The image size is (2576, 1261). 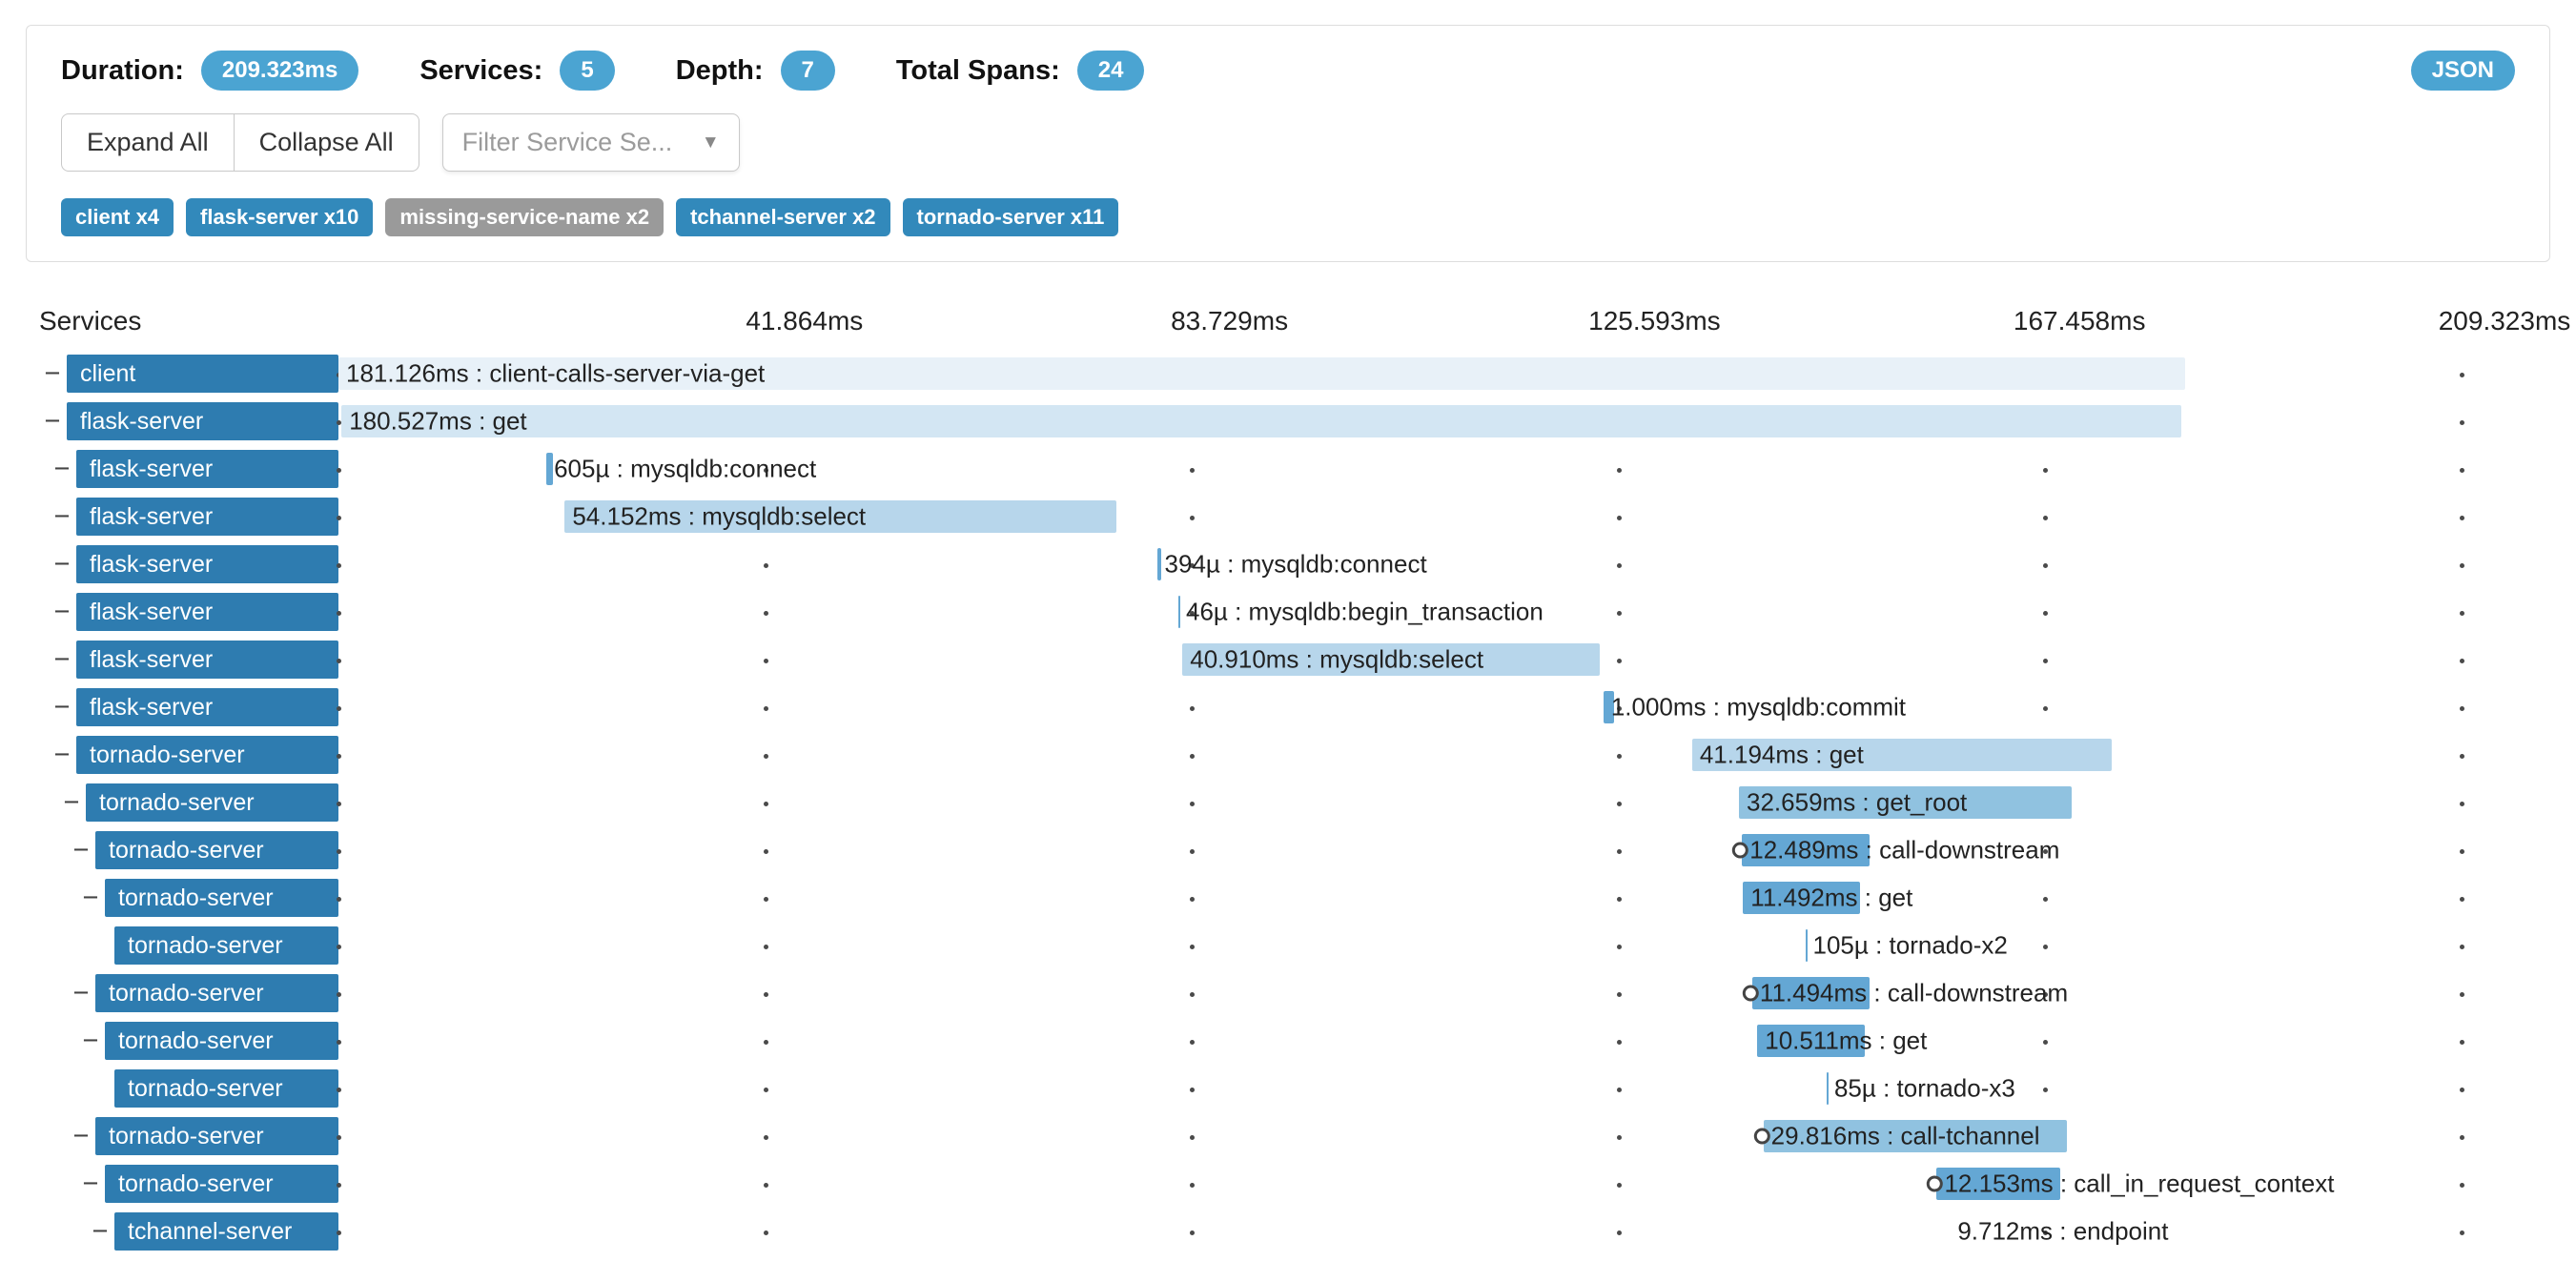 What do you see at coordinates (685, 469) in the screenshot?
I see `span-duration-label: 605µ : mysqldb:connect` at bounding box center [685, 469].